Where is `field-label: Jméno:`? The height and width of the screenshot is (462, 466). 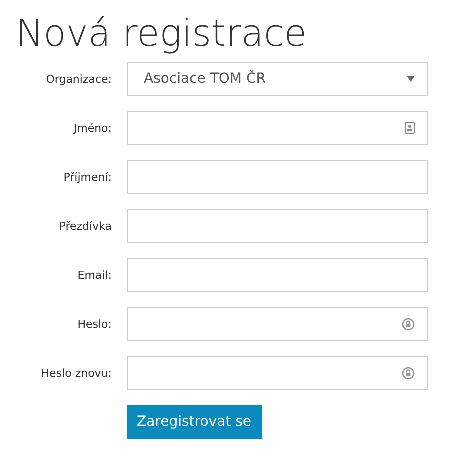
field-label: Jméno: is located at coordinates (92, 128).